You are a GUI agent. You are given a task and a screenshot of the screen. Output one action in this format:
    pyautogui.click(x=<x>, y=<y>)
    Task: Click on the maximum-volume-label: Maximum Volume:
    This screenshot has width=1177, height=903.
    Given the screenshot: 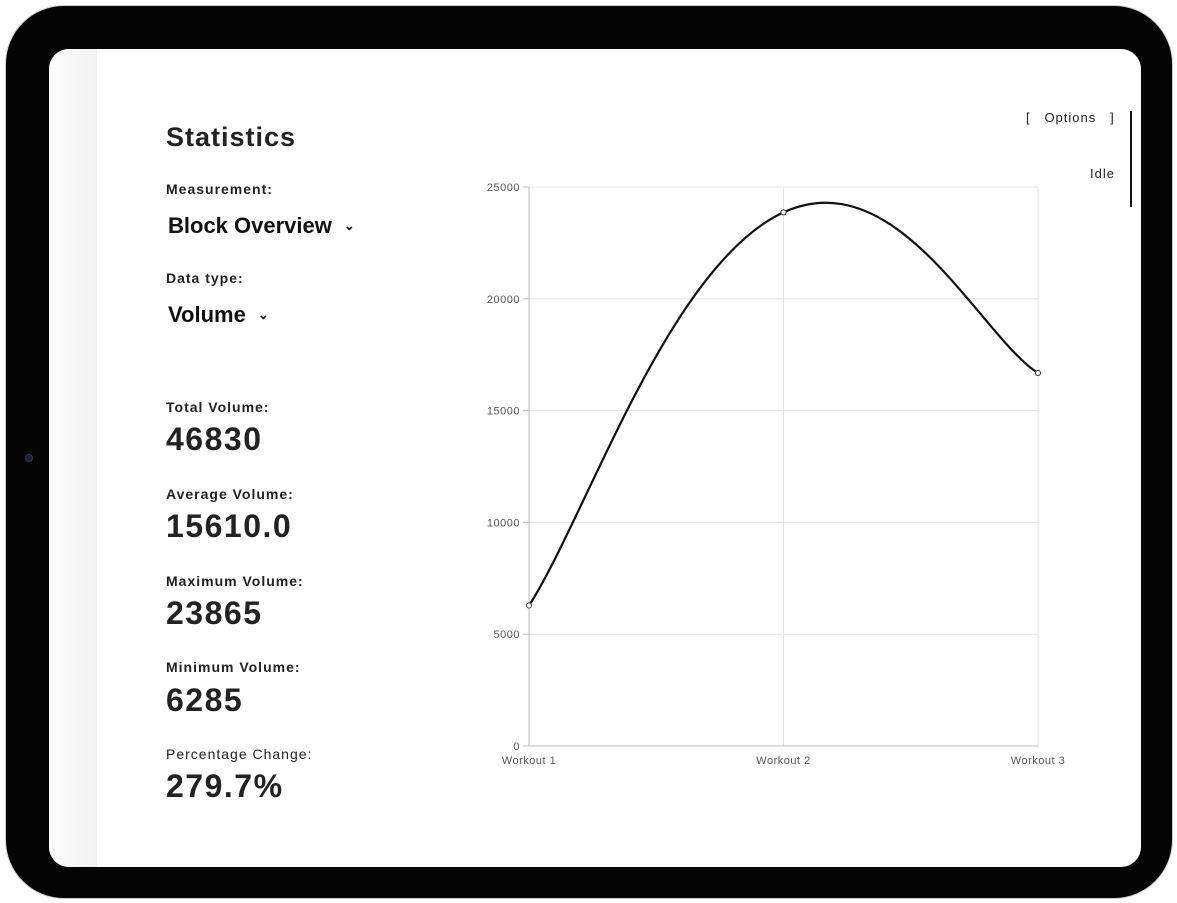 What is the action you would take?
    pyautogui.click(x=235, y=581)
    